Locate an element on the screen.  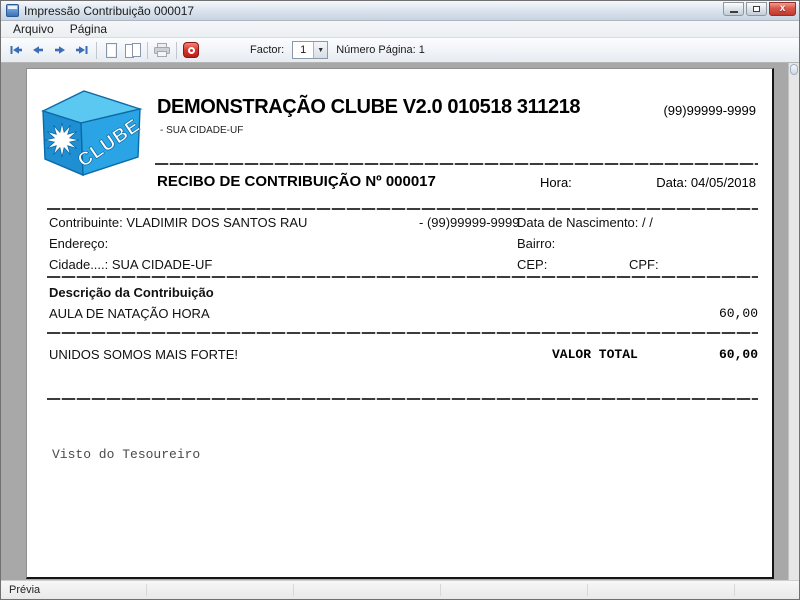
window-controls: x is located at coordinates (759, 8).